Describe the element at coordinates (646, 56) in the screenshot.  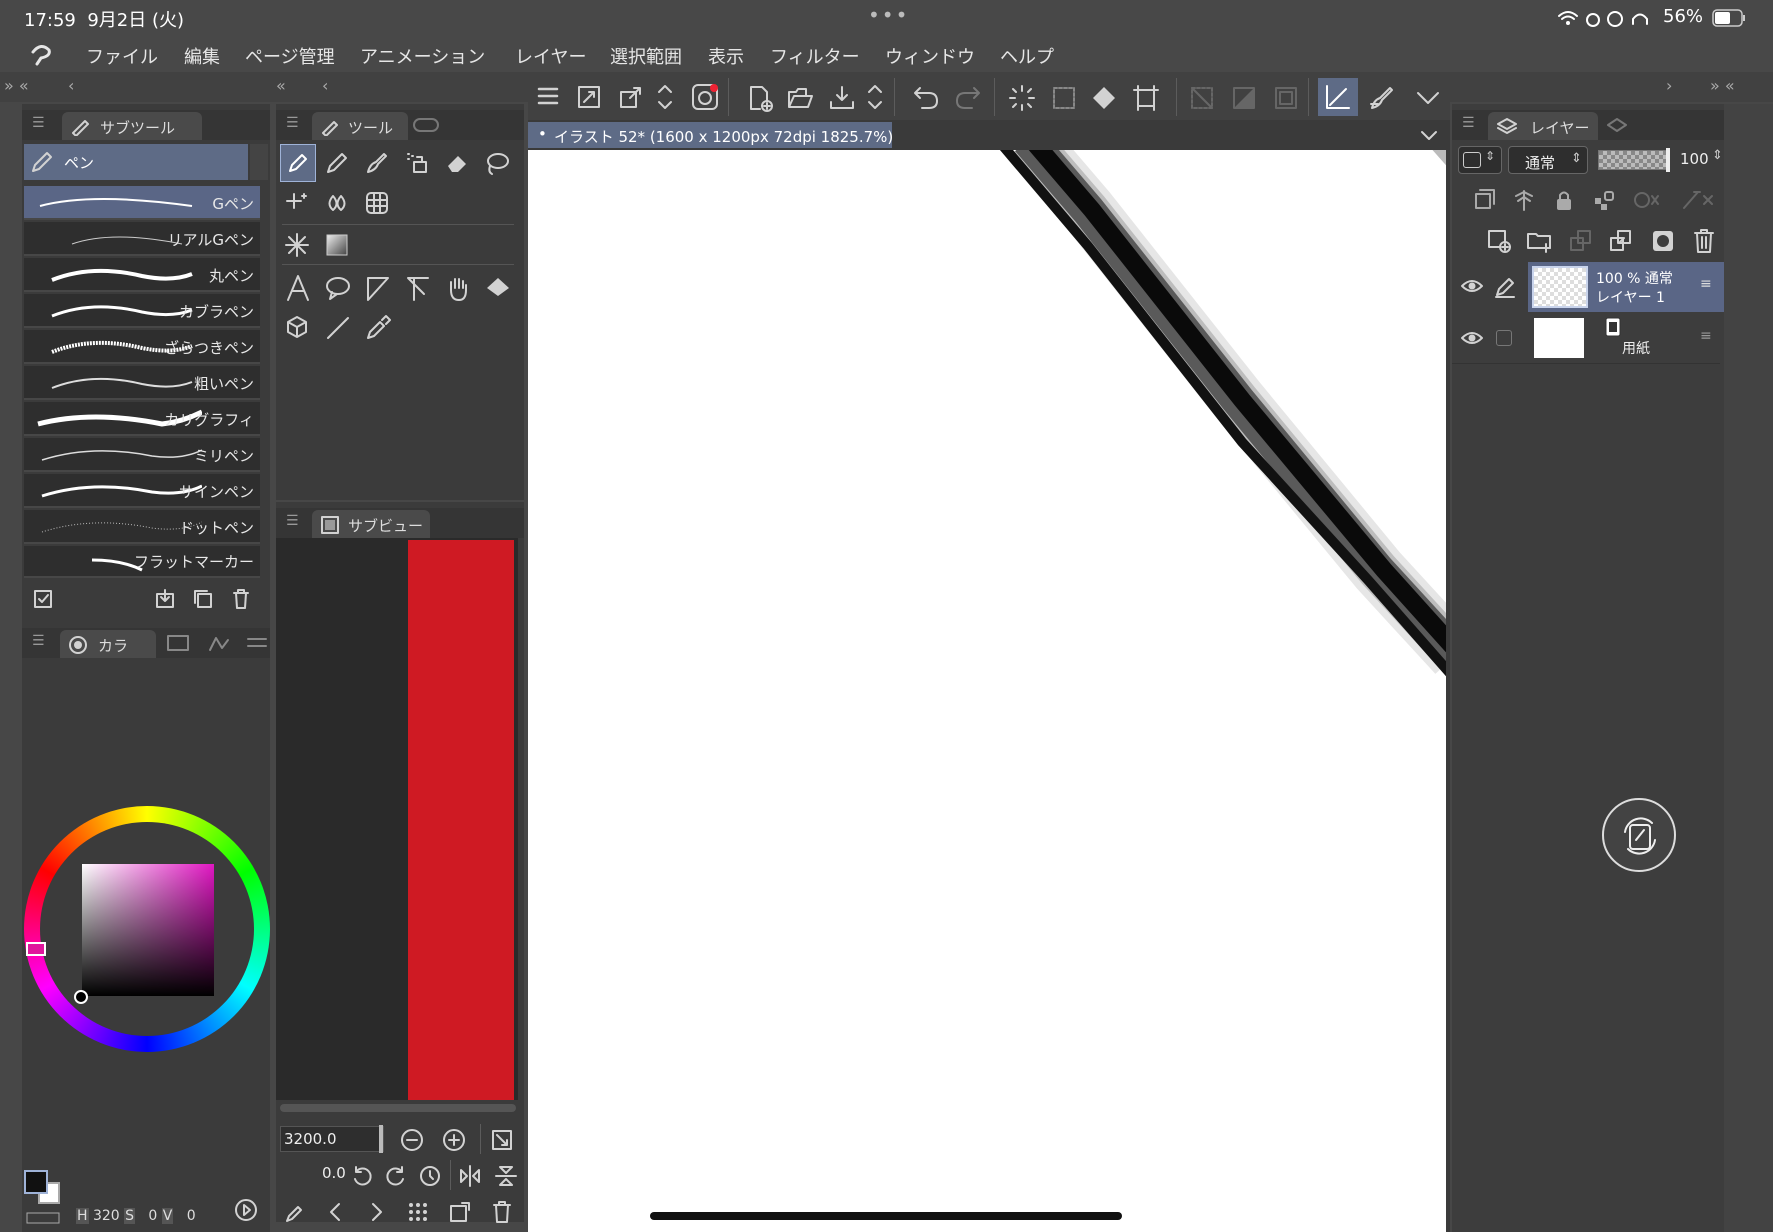
I see `menu-selection: 選択範囲` at that location.